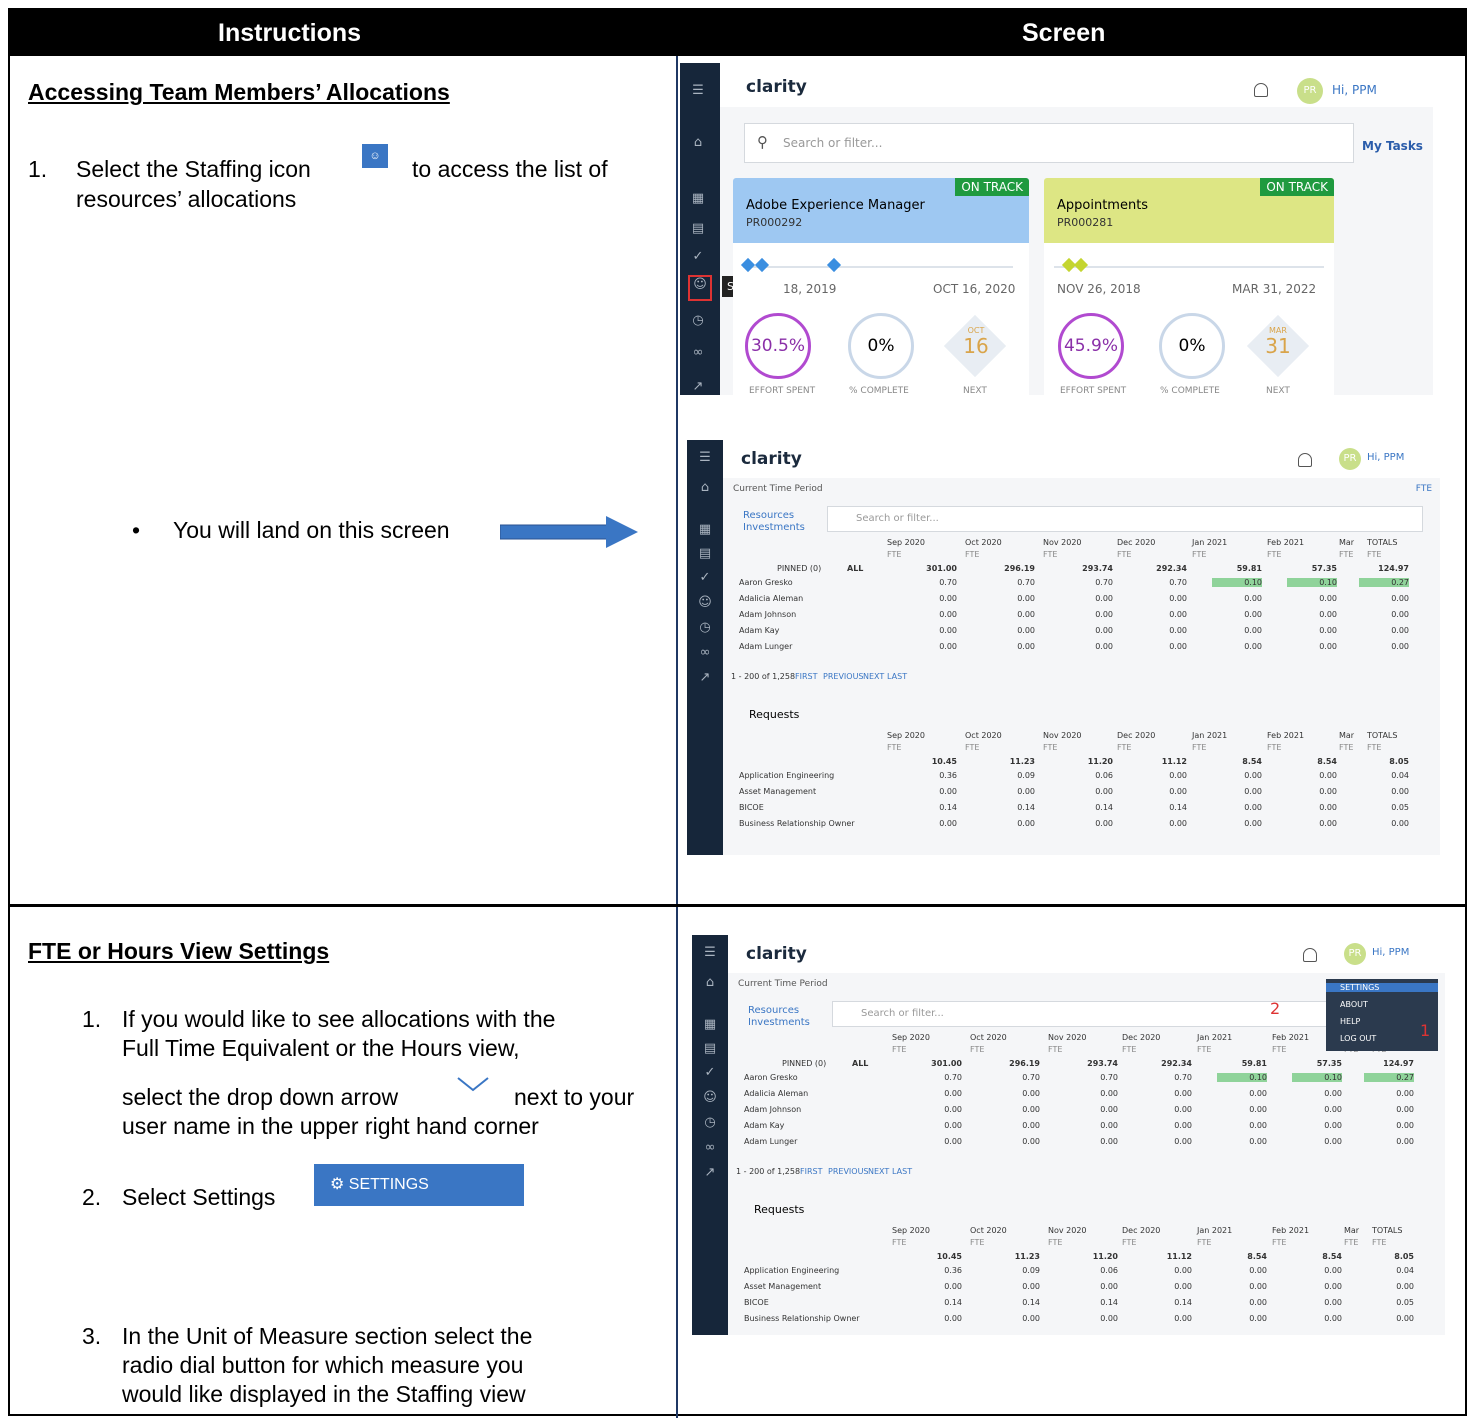  What do you see at coordinates (698, 90) in the screenshot?
I see `menu-icon: ☰` at bounding box center [698, 90].